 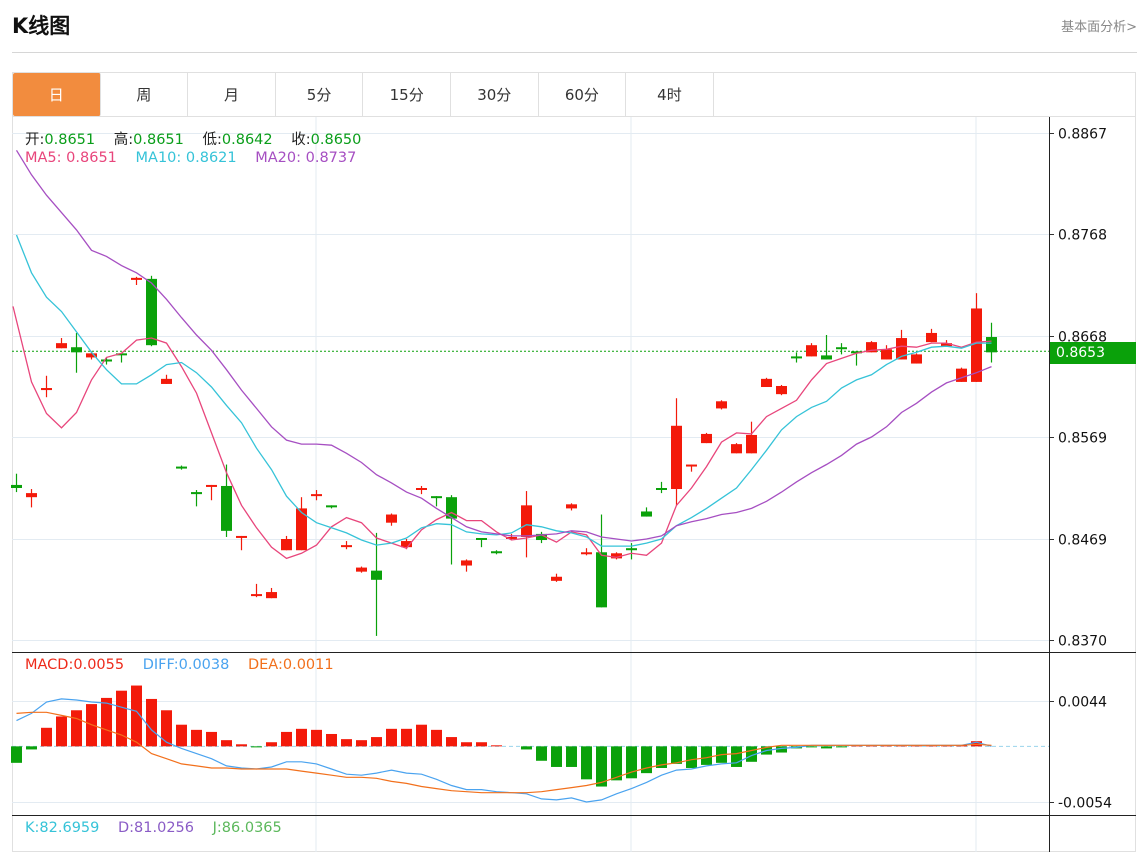 I want to click on macd-legend: MACD:0.0055 DIFF:0.0038 DEA:0.0011, so click(x=179, y=665).